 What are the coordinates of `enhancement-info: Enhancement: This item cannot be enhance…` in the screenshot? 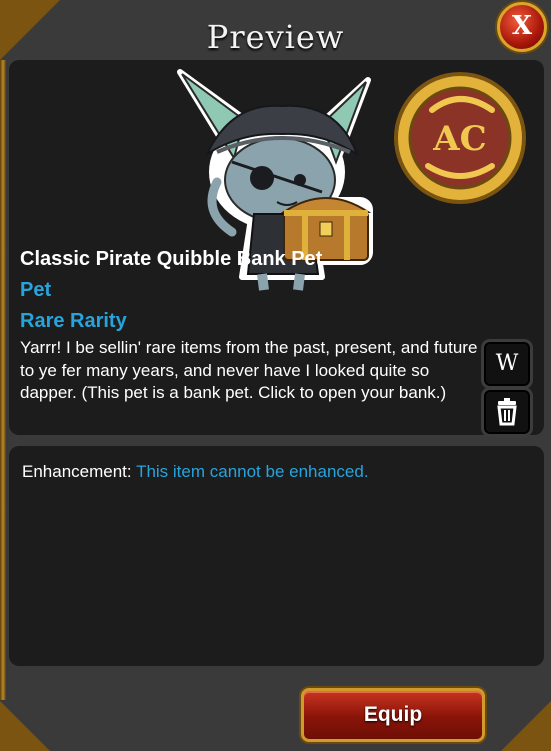 It's located at (195, 472).